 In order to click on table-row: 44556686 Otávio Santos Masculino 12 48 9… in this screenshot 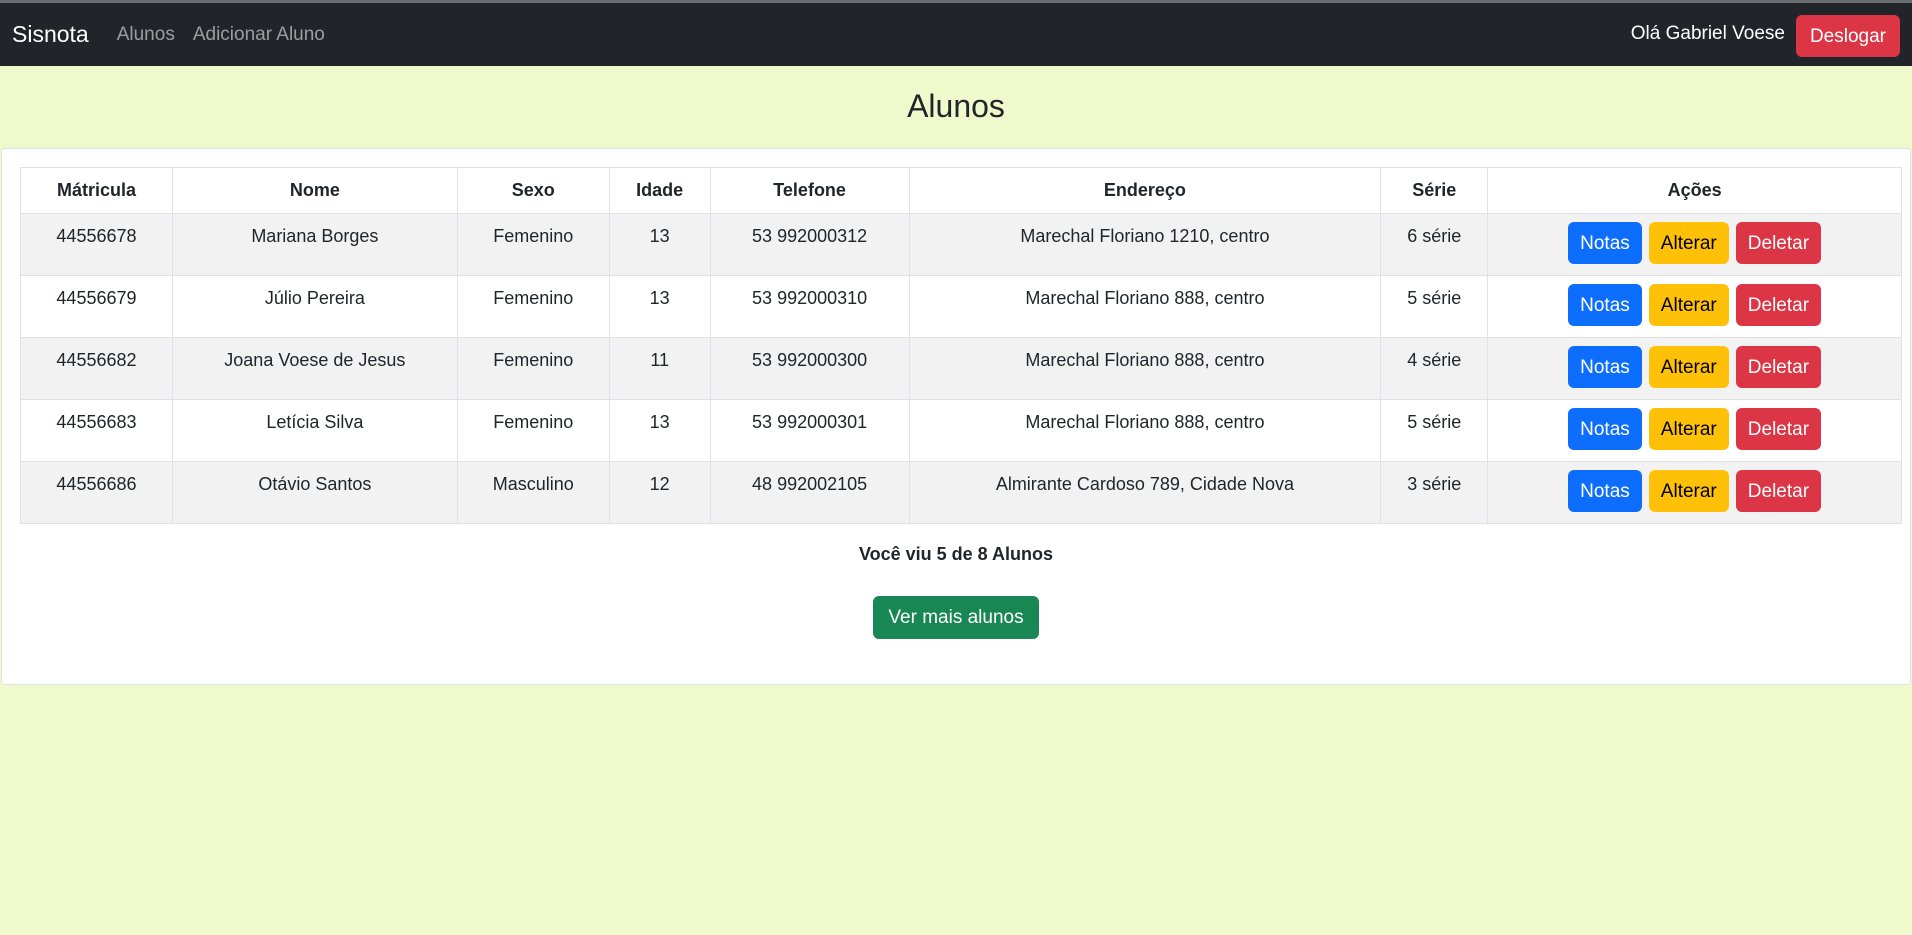, I will do `click(961, 492)`.